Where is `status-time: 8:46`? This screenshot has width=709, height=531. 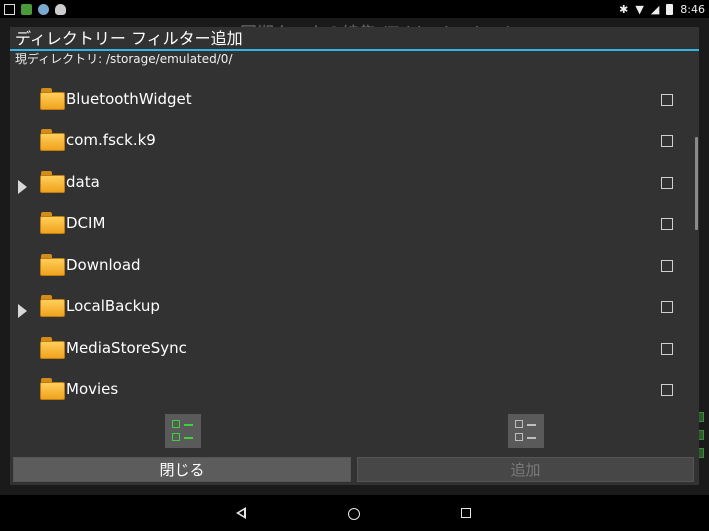
status-time: 8:46 is located at coordinates (692, 9).